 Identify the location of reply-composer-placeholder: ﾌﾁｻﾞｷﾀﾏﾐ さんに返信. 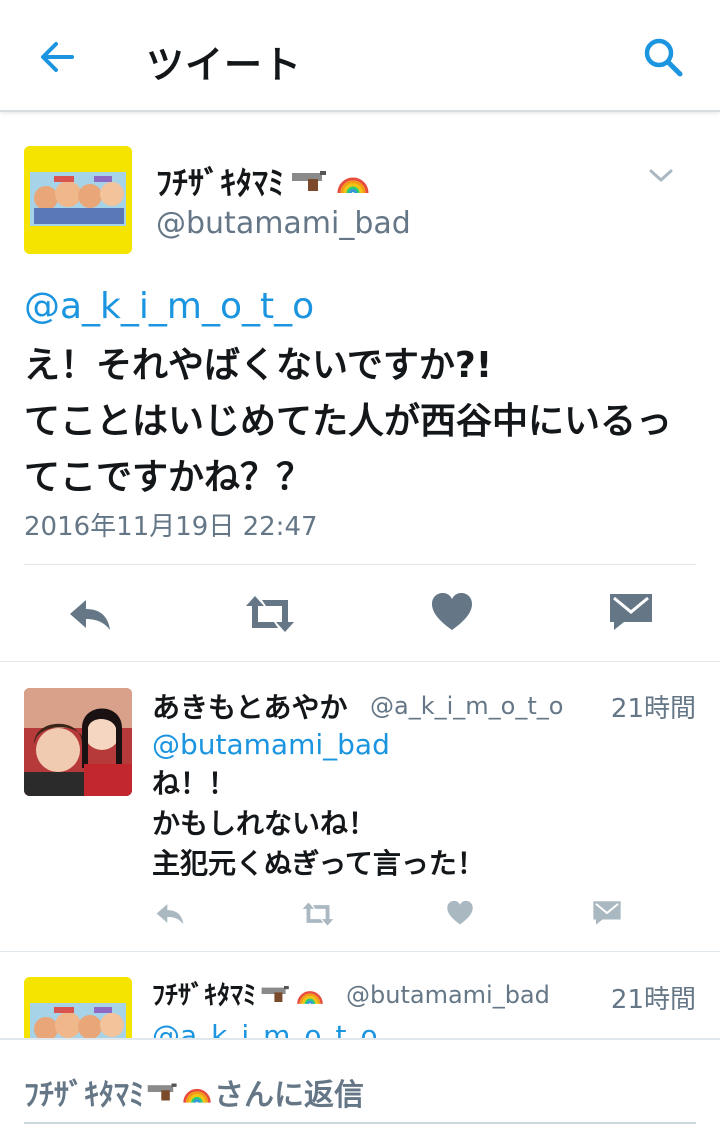
(194, 1092).